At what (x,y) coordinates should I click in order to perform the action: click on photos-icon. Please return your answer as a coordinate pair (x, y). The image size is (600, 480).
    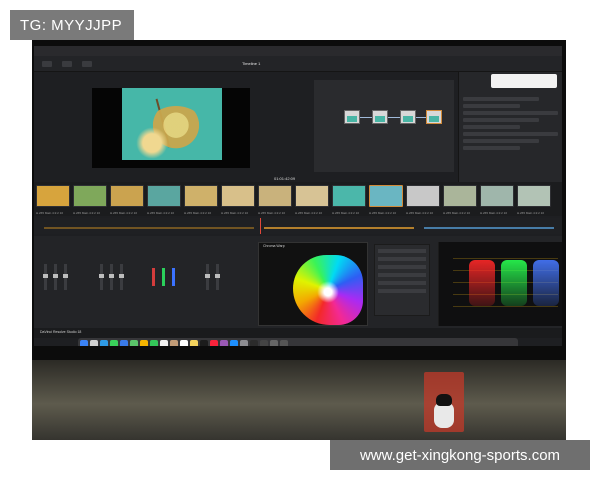
    Looking at the image, I should click on (144, 343).